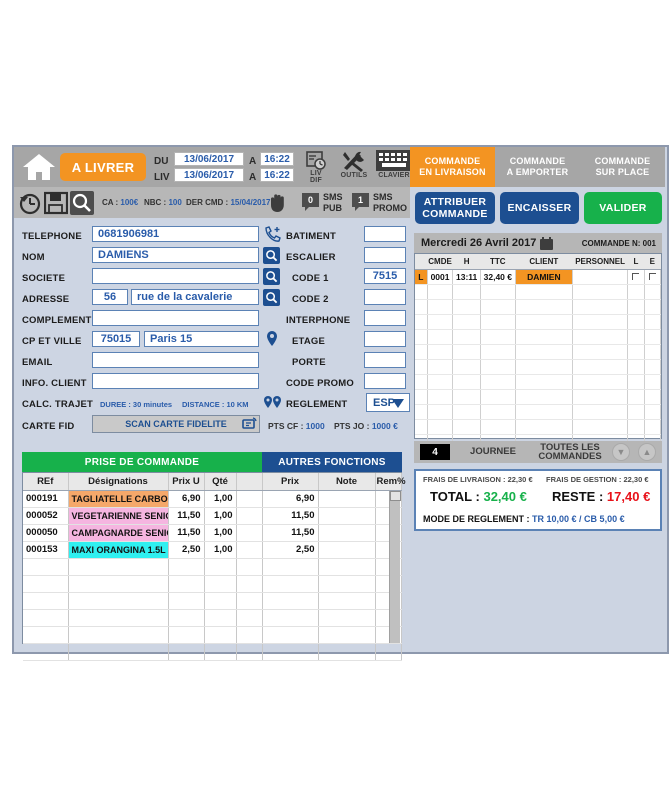  Describe the element at coordinates (385, 360) in the screenshot. I see `porte-input` at that location.